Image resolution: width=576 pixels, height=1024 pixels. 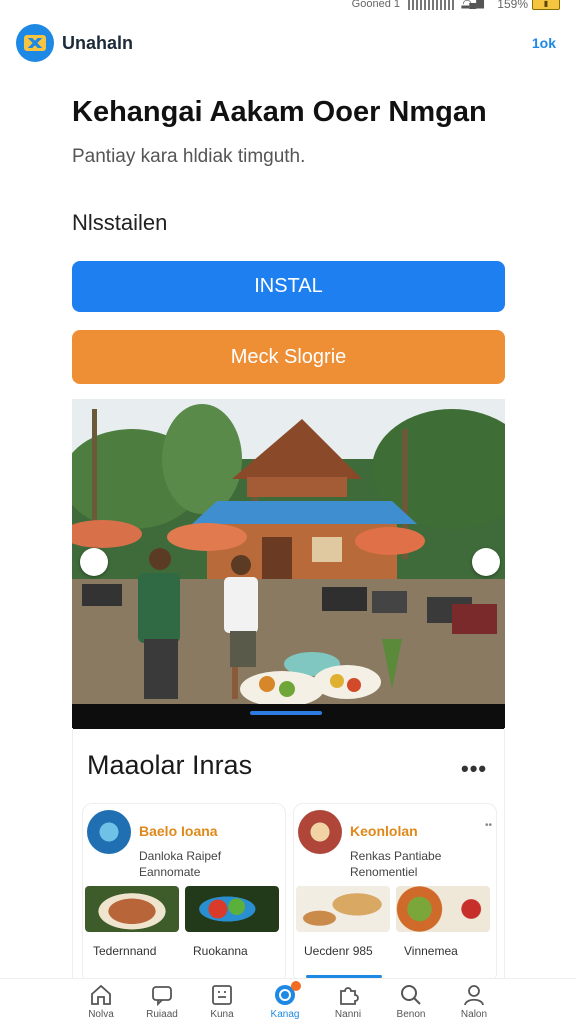 I want to click on thumbnail-caption: Tedernnand, so click(x=125, y=951).